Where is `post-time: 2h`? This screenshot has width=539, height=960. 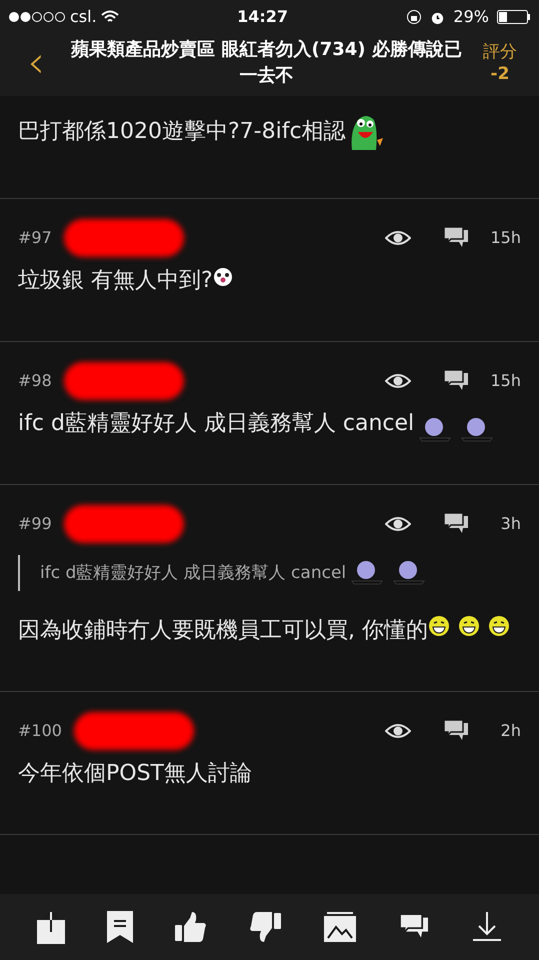
post-time: 2h is located at coordinates (510, 731).